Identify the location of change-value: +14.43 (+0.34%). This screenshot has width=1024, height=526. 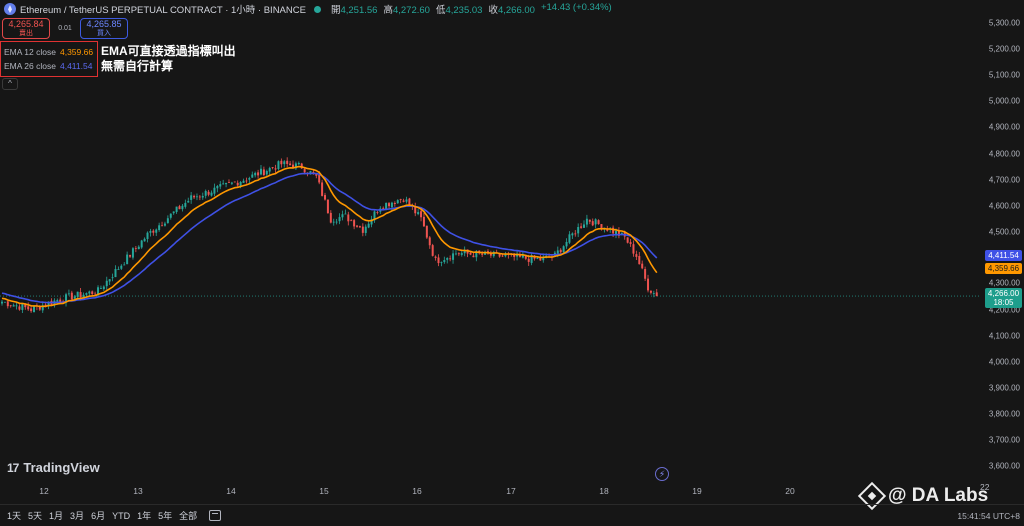
(576, 7).